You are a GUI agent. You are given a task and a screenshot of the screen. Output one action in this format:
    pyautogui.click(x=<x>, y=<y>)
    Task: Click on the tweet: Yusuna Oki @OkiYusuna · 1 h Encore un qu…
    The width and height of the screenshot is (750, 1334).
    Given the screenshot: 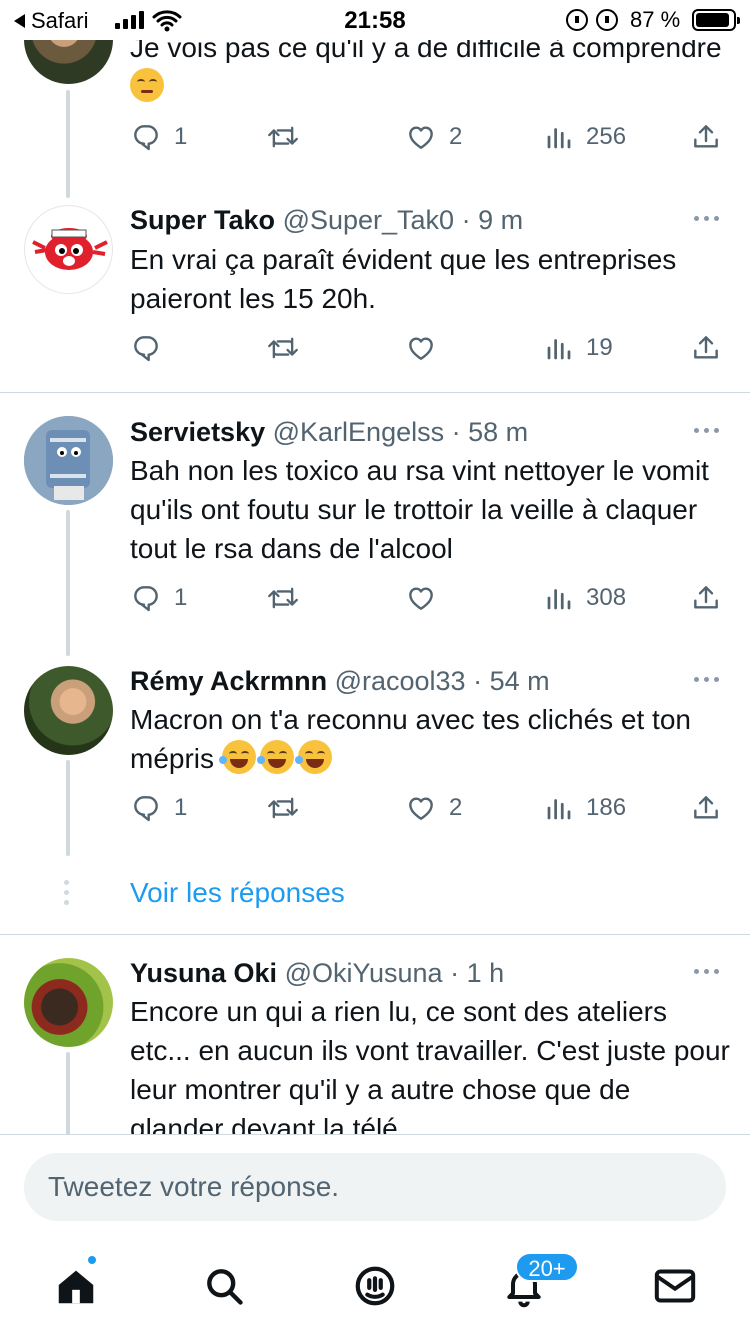 What is the action you would take?
    pyautogui.click(x=375, y=1044)
    